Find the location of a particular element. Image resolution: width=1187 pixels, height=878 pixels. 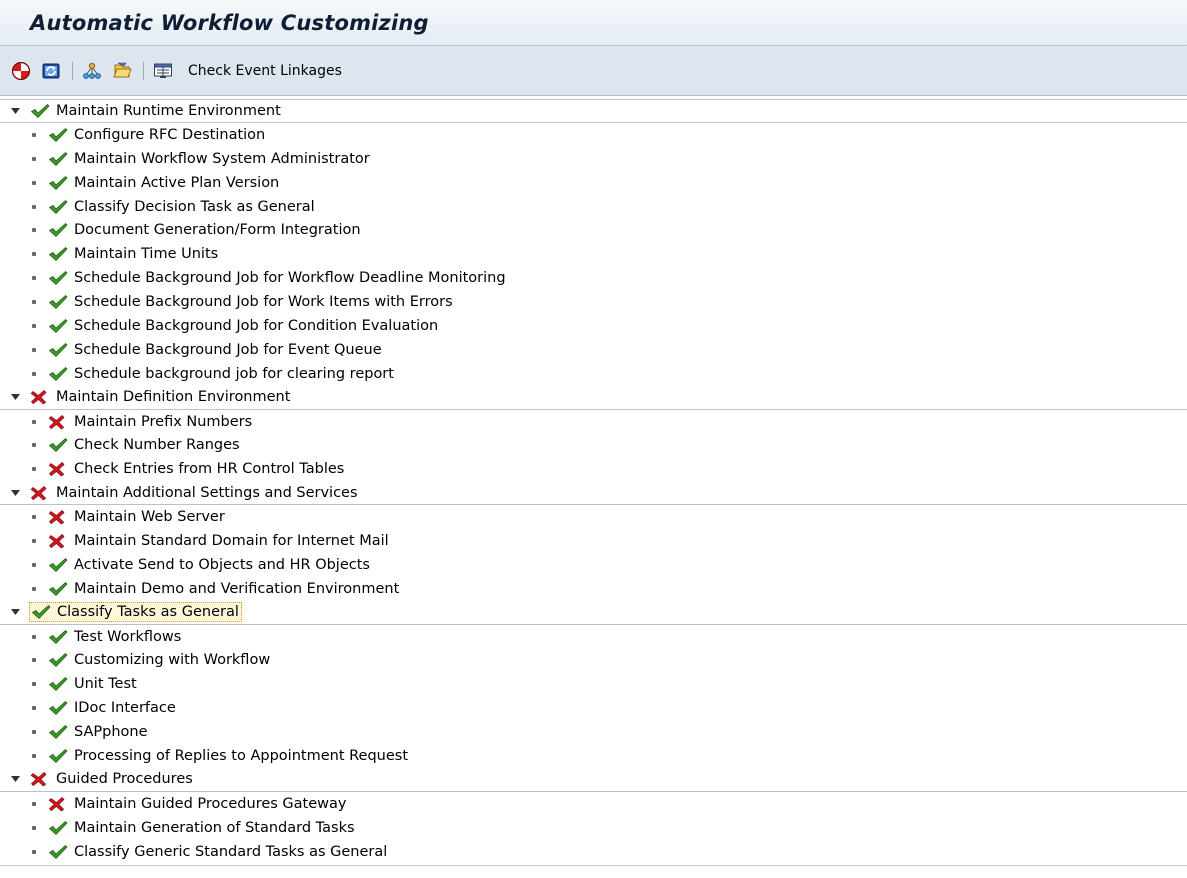

node-content: Maintain Runtime Environment is located at coordinates (155, 111).